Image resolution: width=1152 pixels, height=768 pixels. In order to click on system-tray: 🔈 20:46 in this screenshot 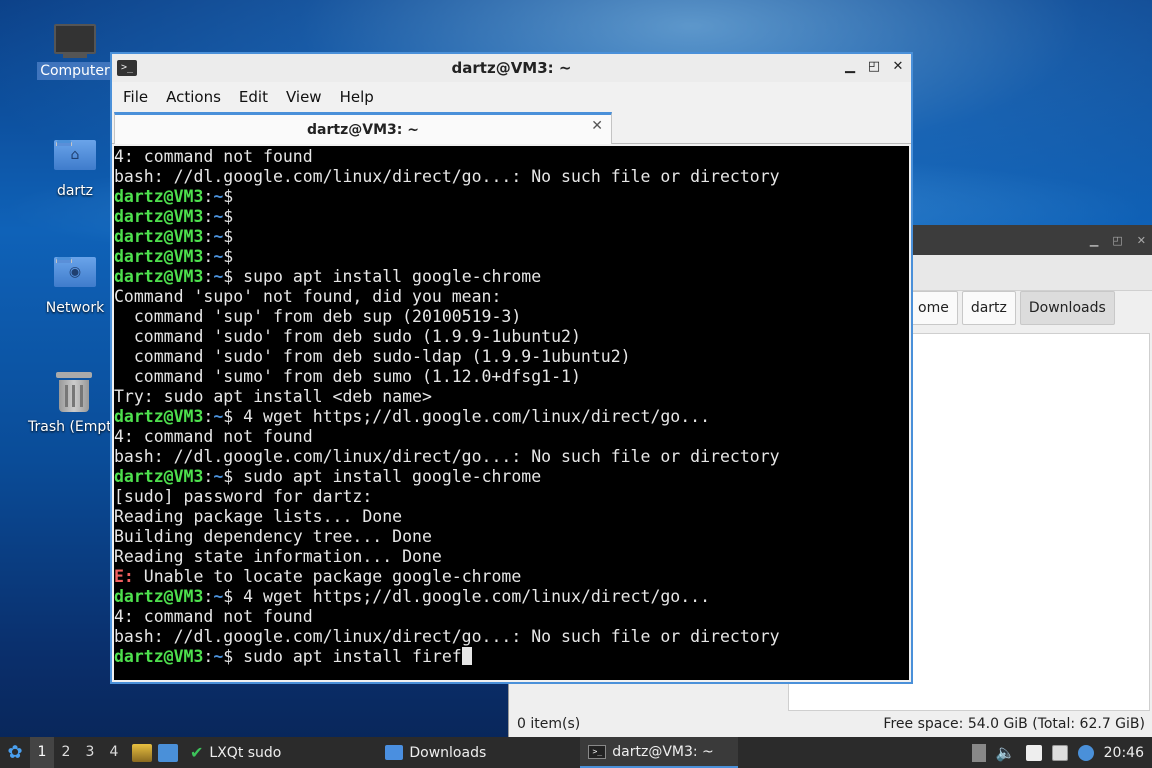, I will do `click(1061, 752)`.